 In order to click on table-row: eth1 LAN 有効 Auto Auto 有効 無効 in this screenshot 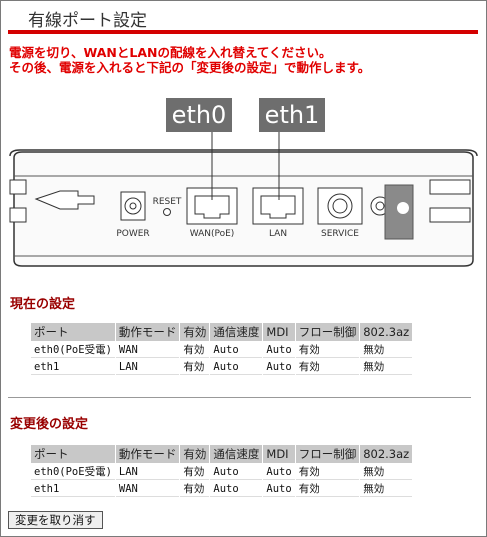, I will do `click(222, 367)`.